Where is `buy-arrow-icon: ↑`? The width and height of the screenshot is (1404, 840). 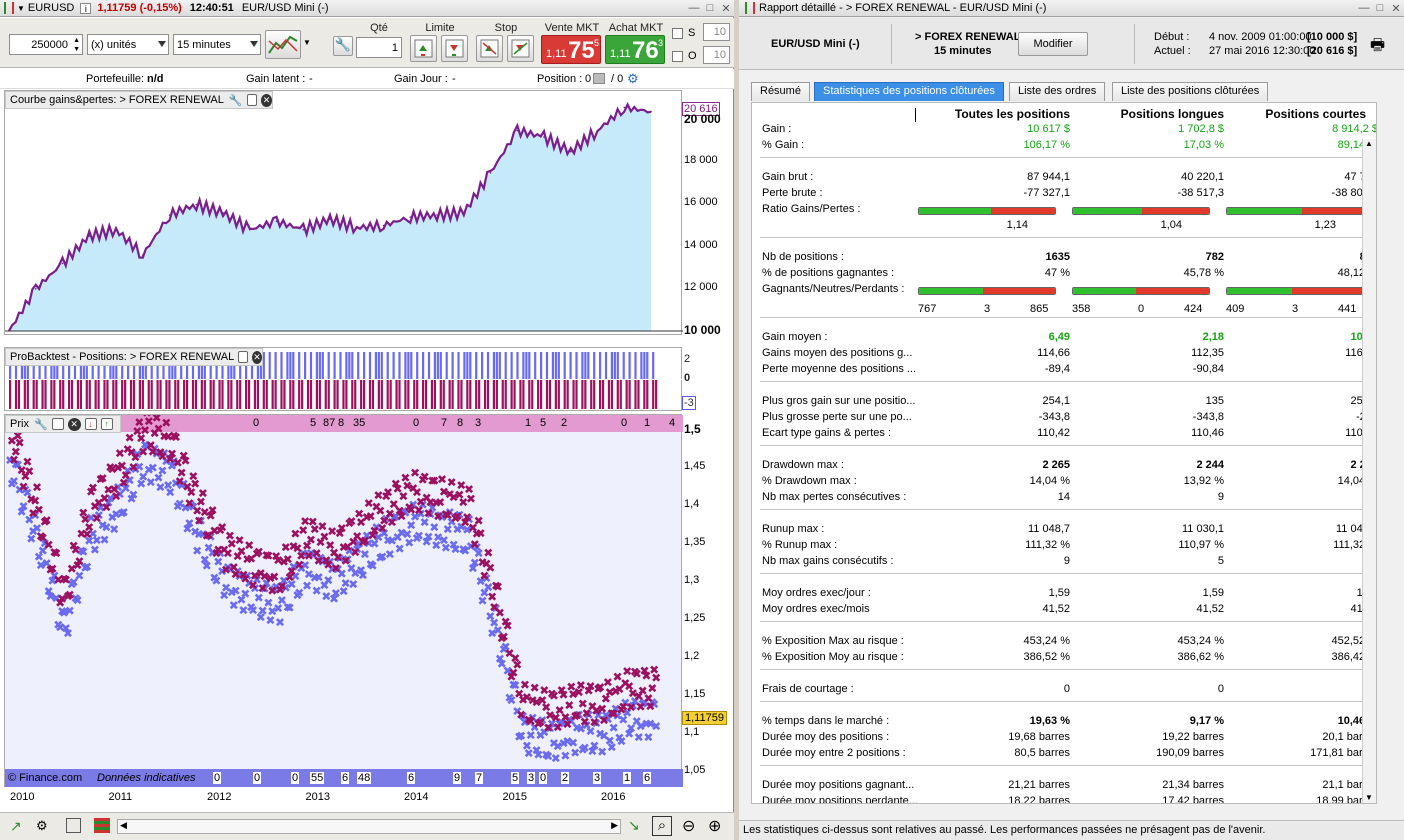 buy-arrow-icon: ↑ is located at coordinates (106, 424).